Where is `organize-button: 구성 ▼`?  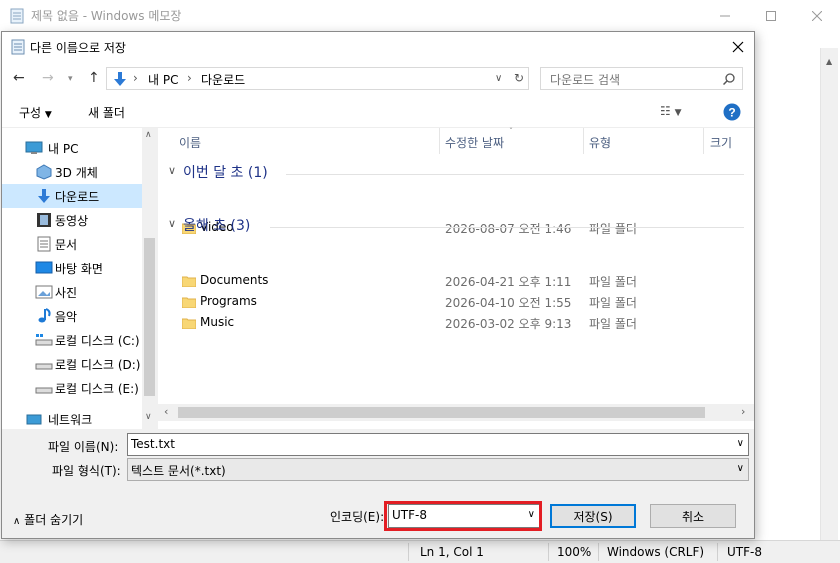 organize-button: 구성 ▼ is located at coordinates (35, 112).